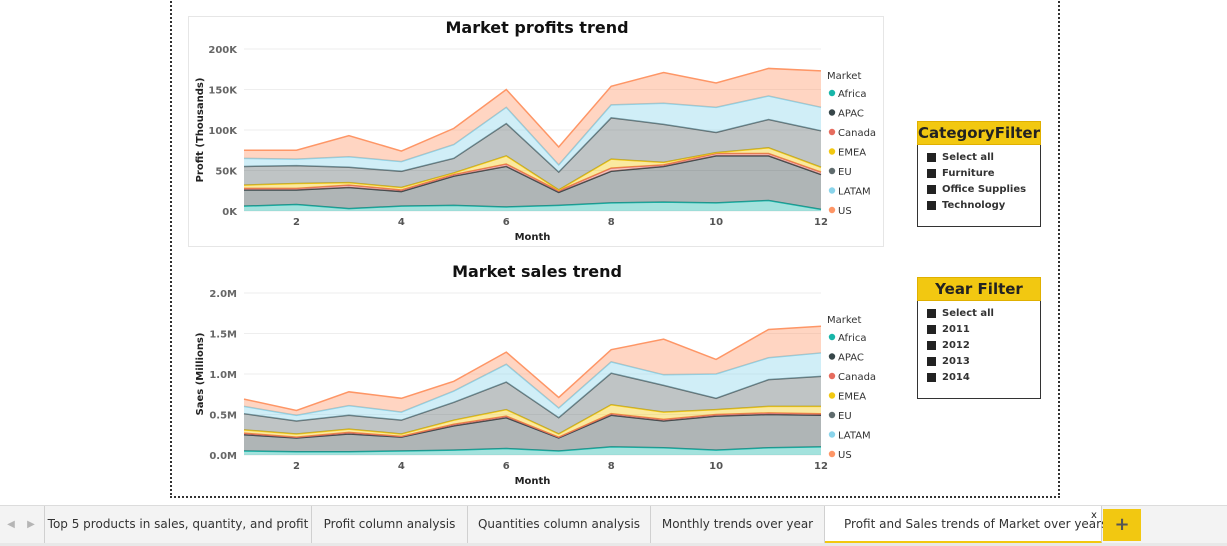  What do you see at coordinates (851, 114) in the screenshot?
I see `legend-label: APAC` at bounding box center [851, 114].